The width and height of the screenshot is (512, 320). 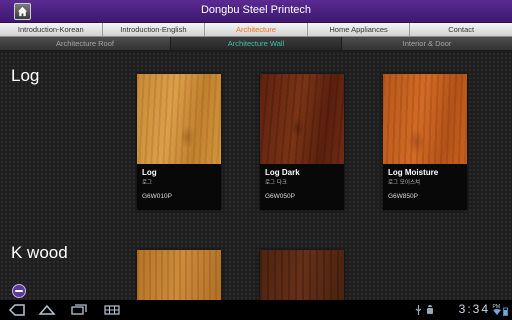 What do you see at coordinates (427, 43) in the screenshot?
I see `tab-interior-door: Interior & Door` at bounding box center [427, 43].